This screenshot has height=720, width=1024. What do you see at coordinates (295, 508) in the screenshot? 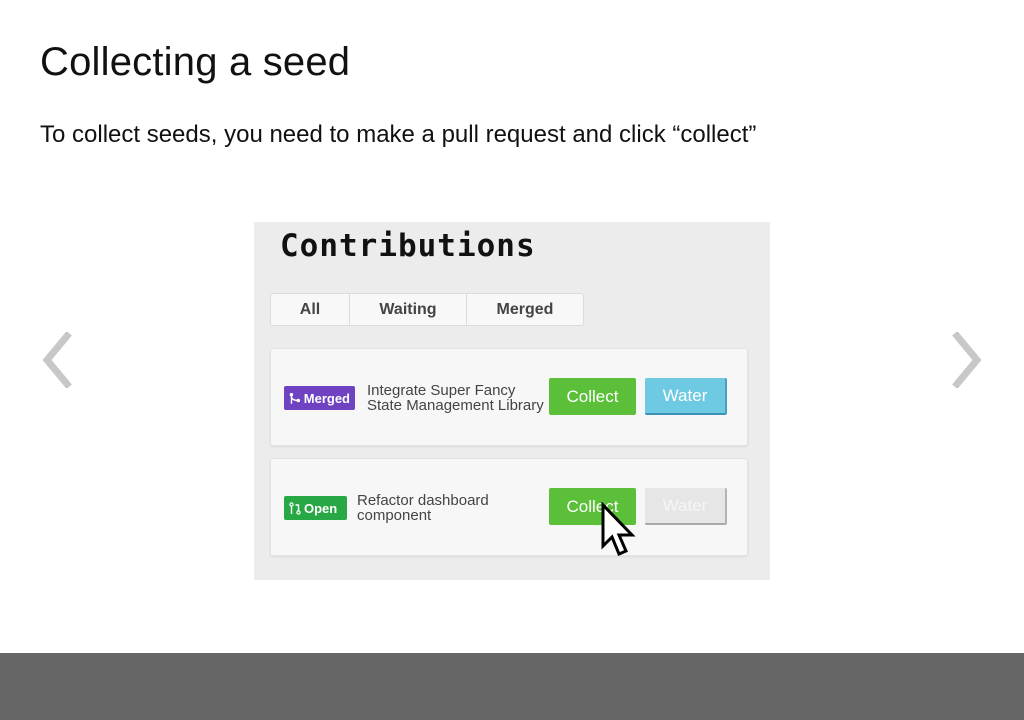
I see `pull-request-icon` at bounding box center [295, 508].